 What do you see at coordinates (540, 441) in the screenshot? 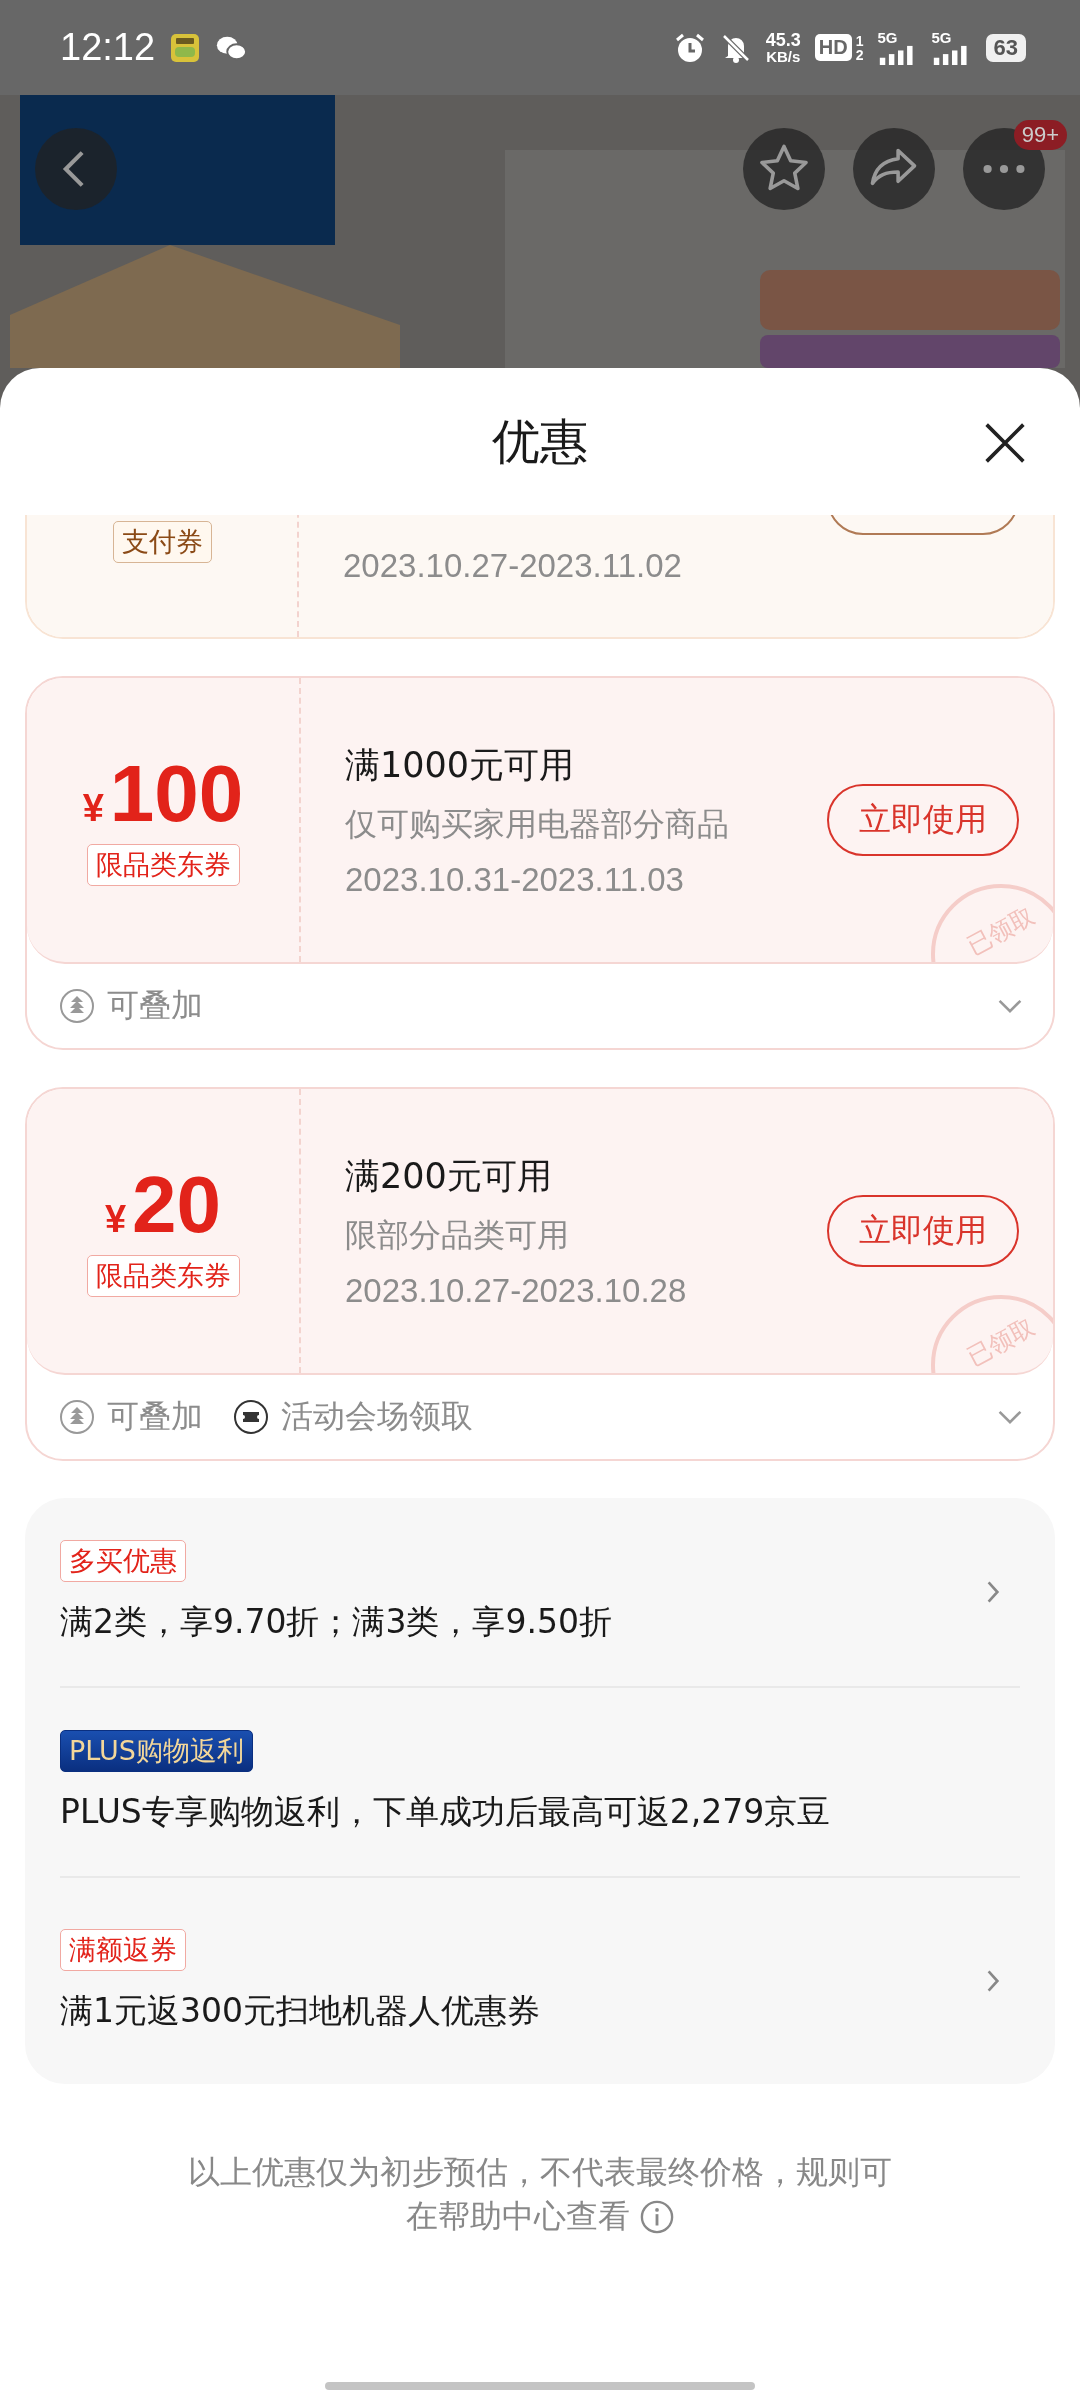
I see `sheet-title: 优惠` at bounding box center [540, 441].